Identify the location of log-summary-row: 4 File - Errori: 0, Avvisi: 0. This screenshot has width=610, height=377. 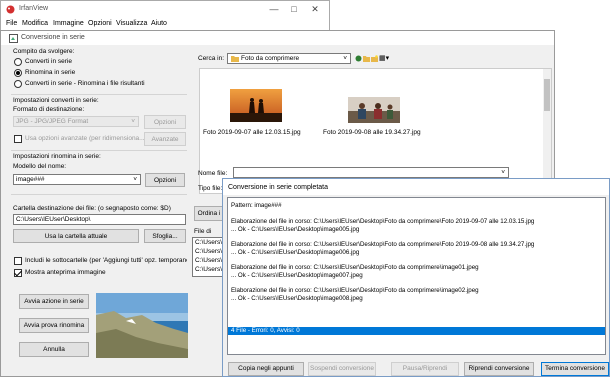
(416, 331).